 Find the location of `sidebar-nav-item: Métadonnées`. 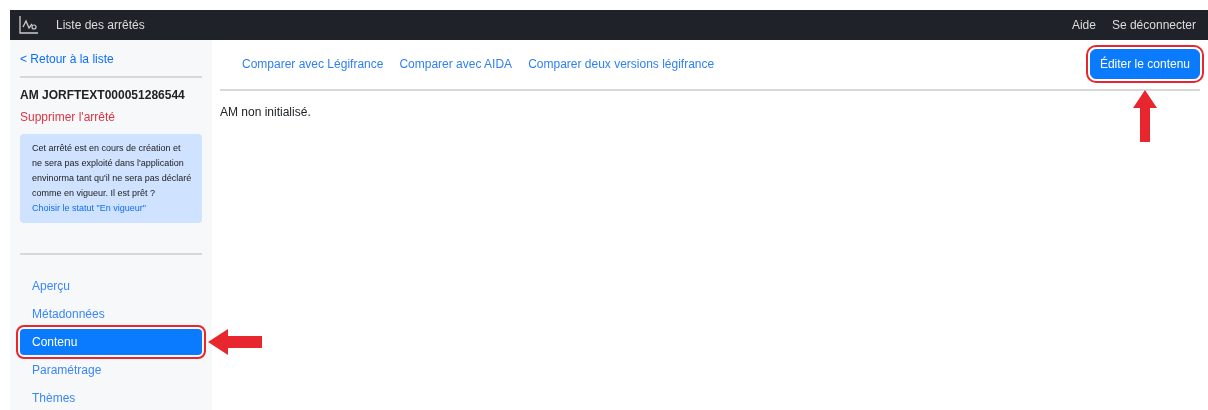

sidebar-nav-item: Métadonnées is located at coordinates (111, 314).